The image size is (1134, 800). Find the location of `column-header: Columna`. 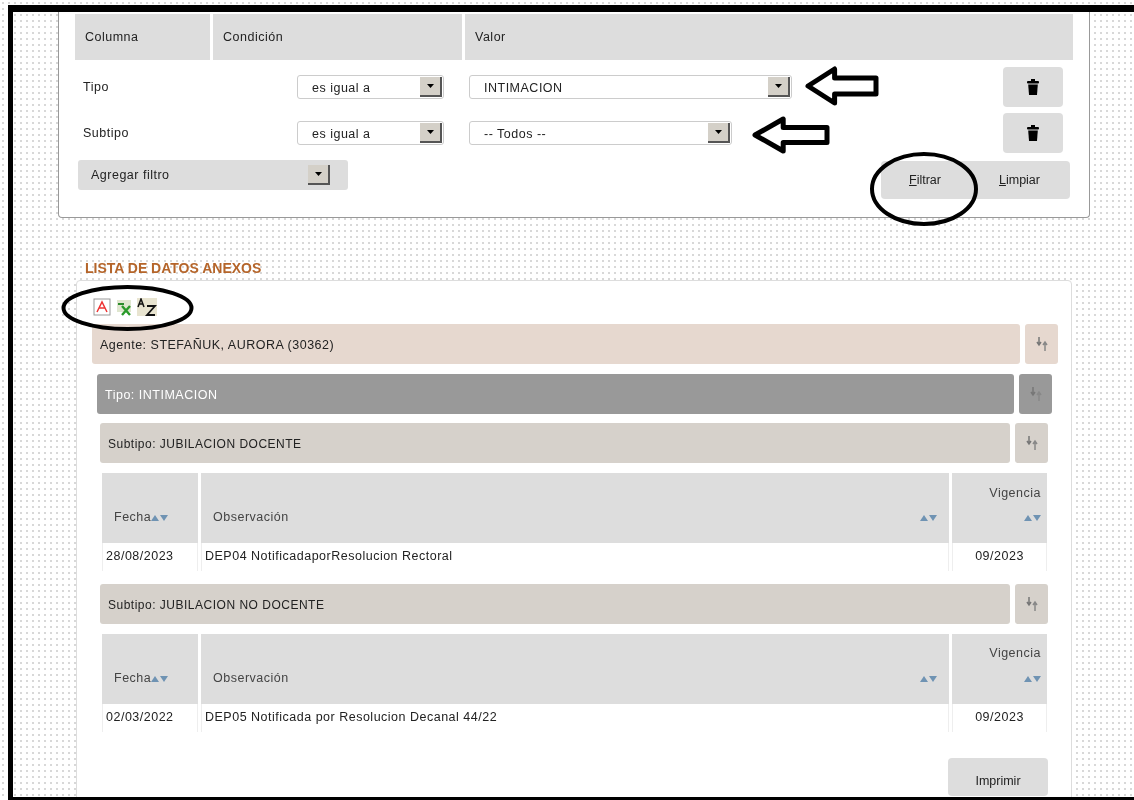

column-header: Columna is located at coordinates (142, 37).